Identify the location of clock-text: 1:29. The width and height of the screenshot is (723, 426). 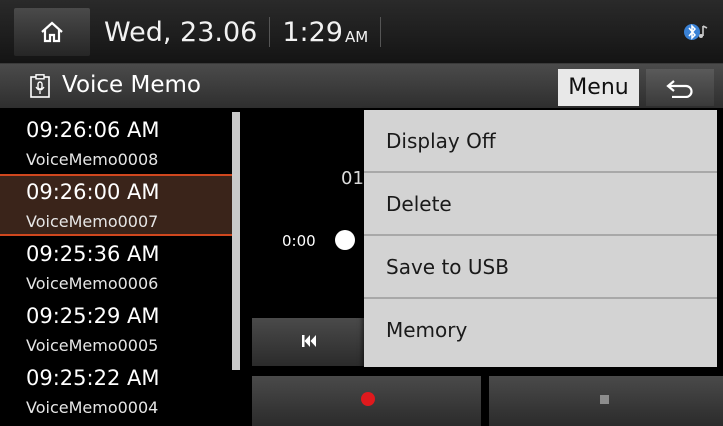
(312, 32).